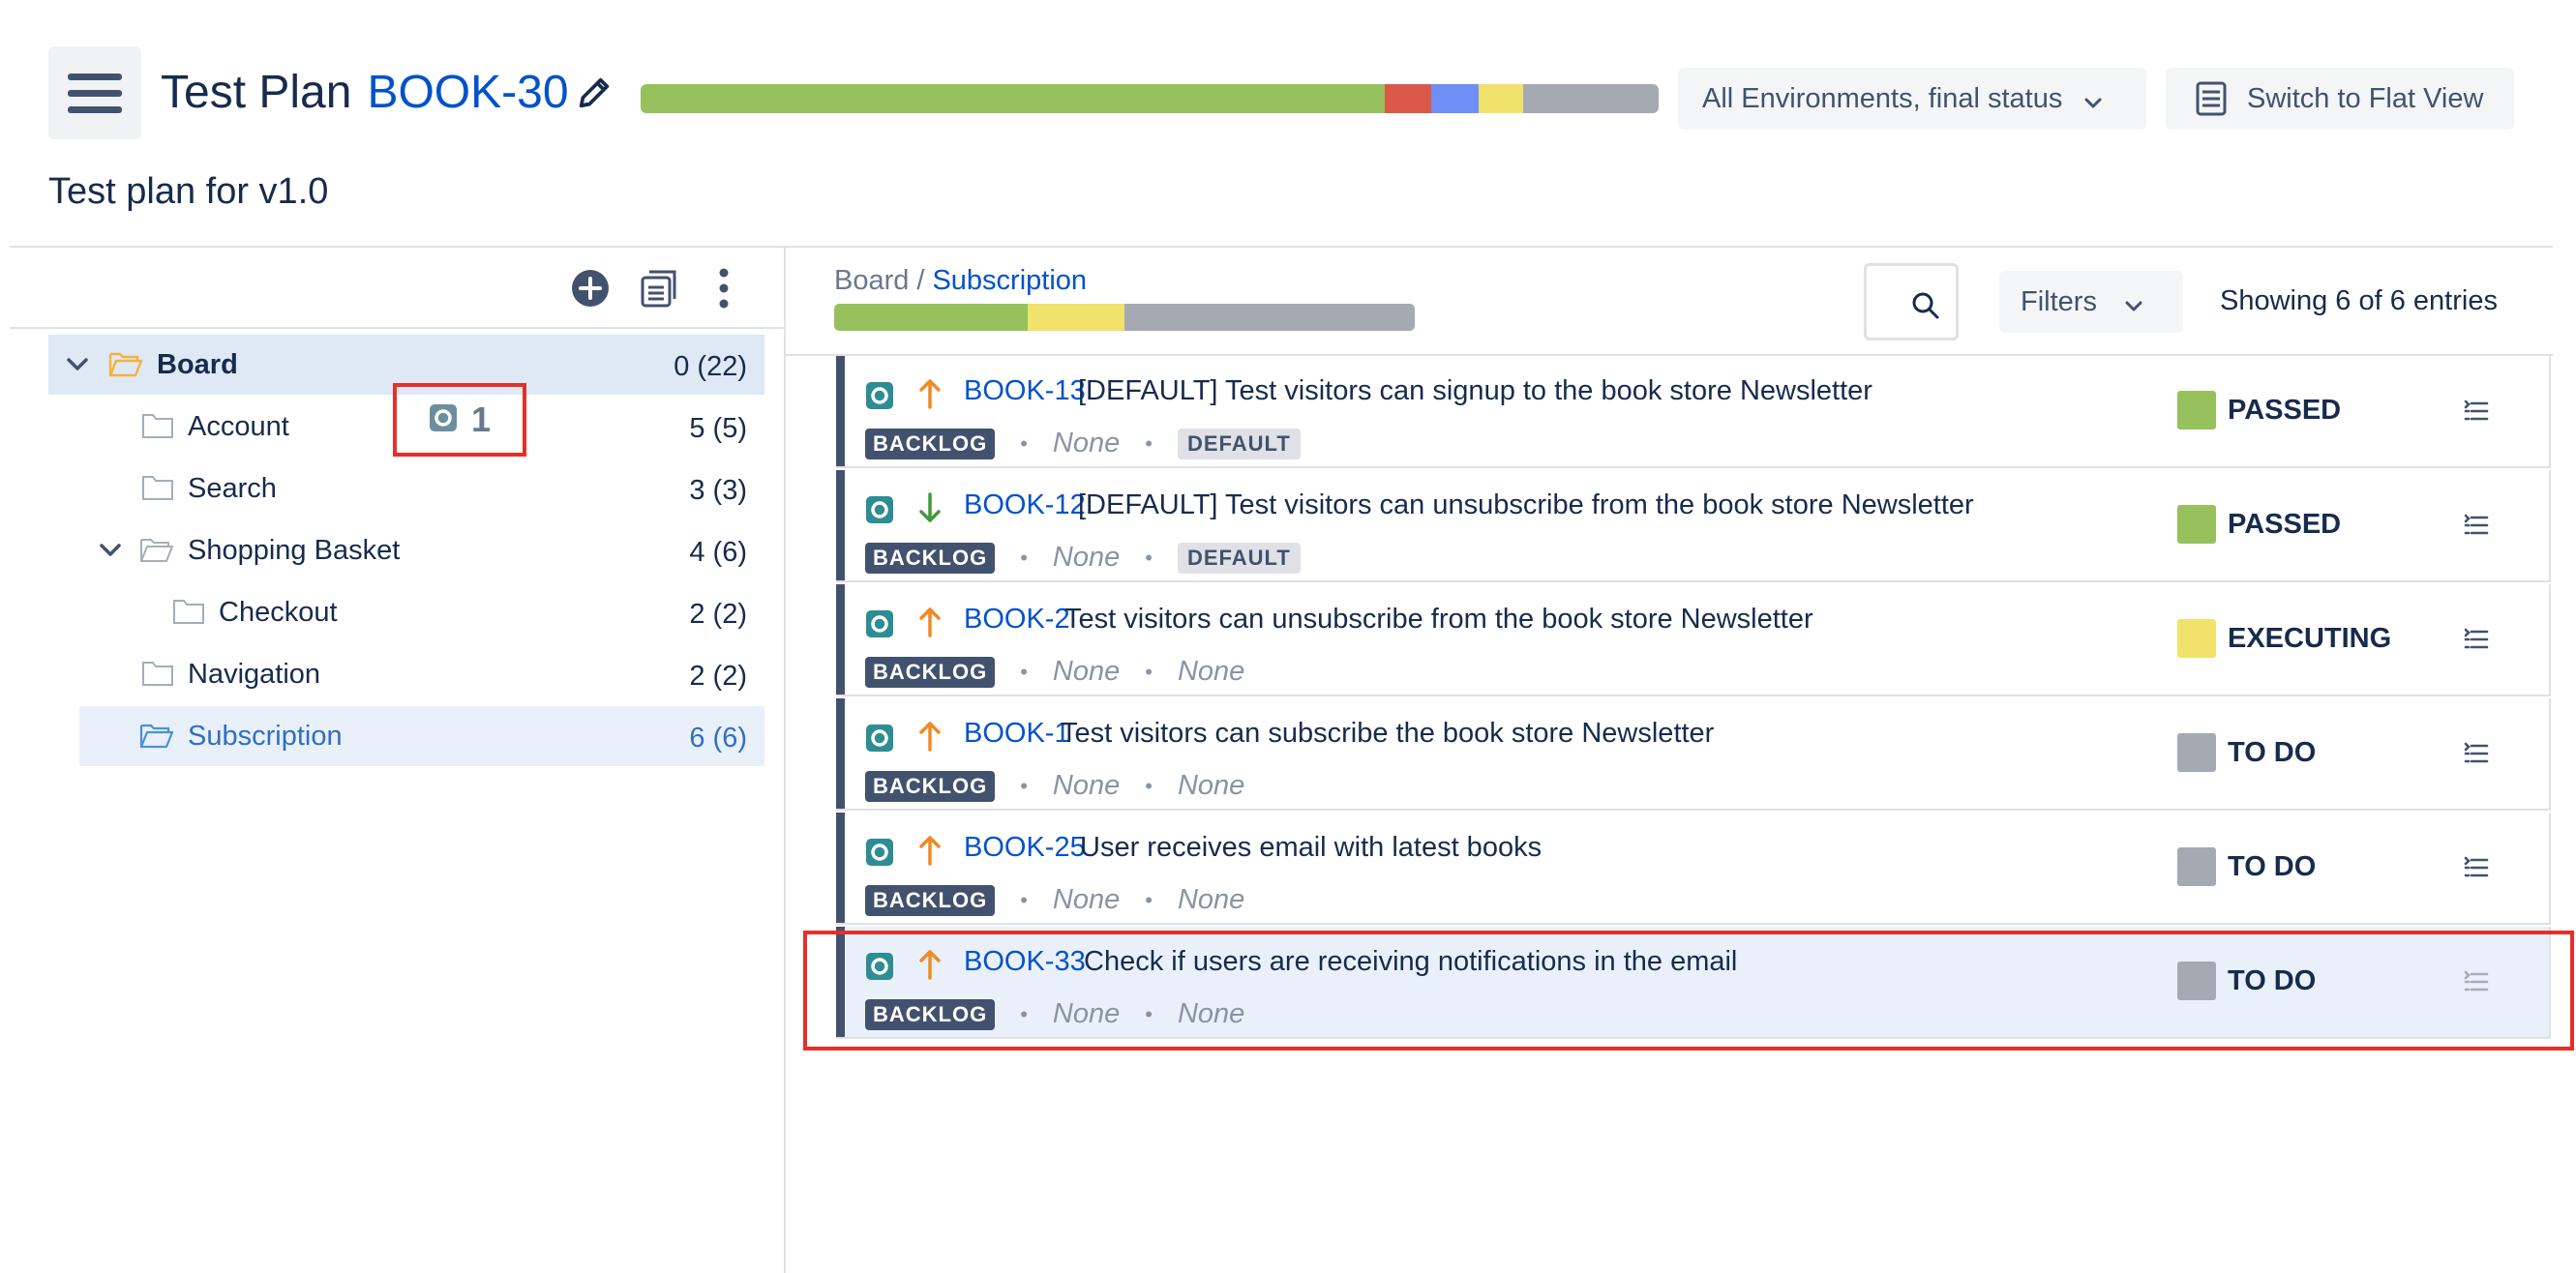 The image size is (2576, 1273). What do you see at coordinates (1311, 848) in the screenshot?
I see `test-summary: User receives email with latest books` at bounding box center [1311, 848].